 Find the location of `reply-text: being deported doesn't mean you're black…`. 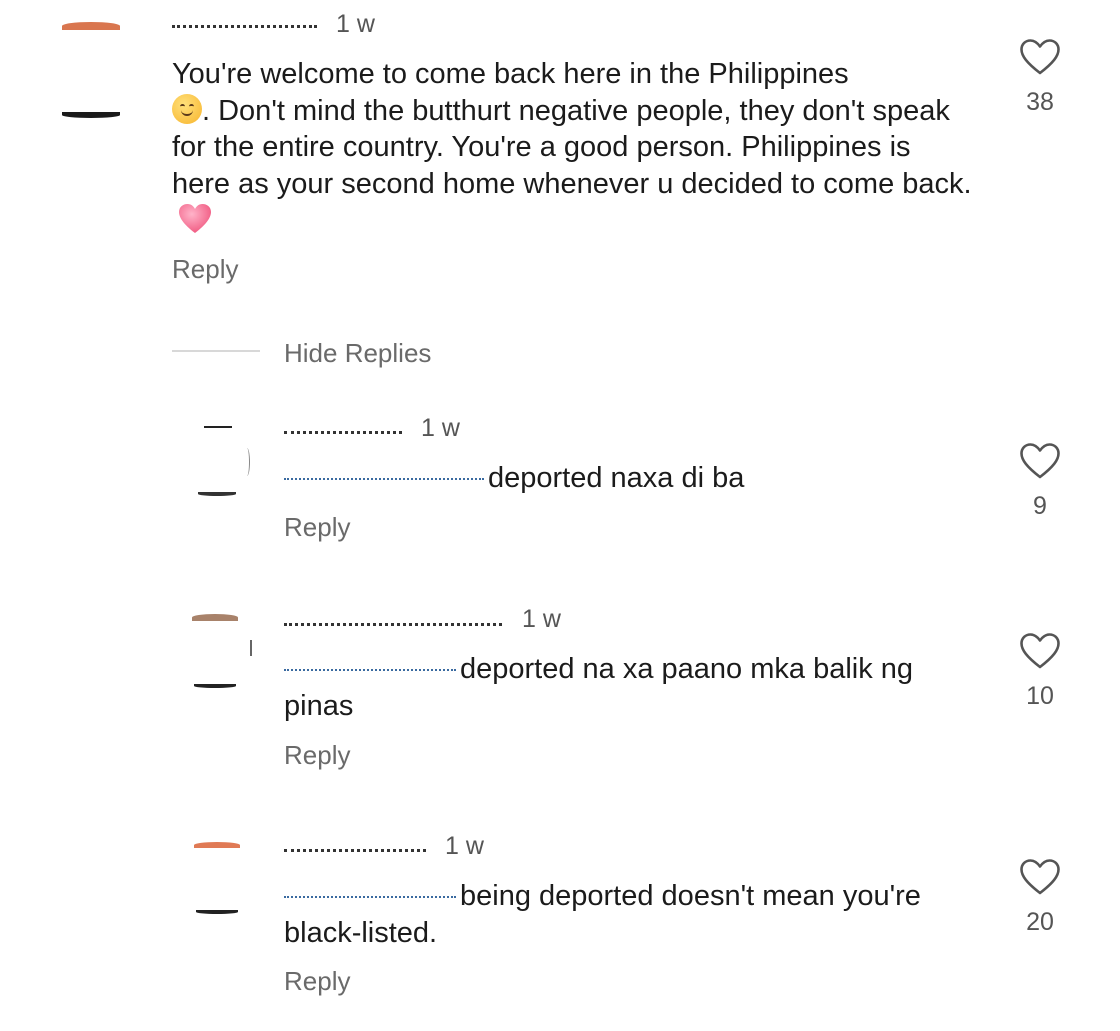

reply-text: being deported doesn't mean you're black… is located at coordinates (644, 914).